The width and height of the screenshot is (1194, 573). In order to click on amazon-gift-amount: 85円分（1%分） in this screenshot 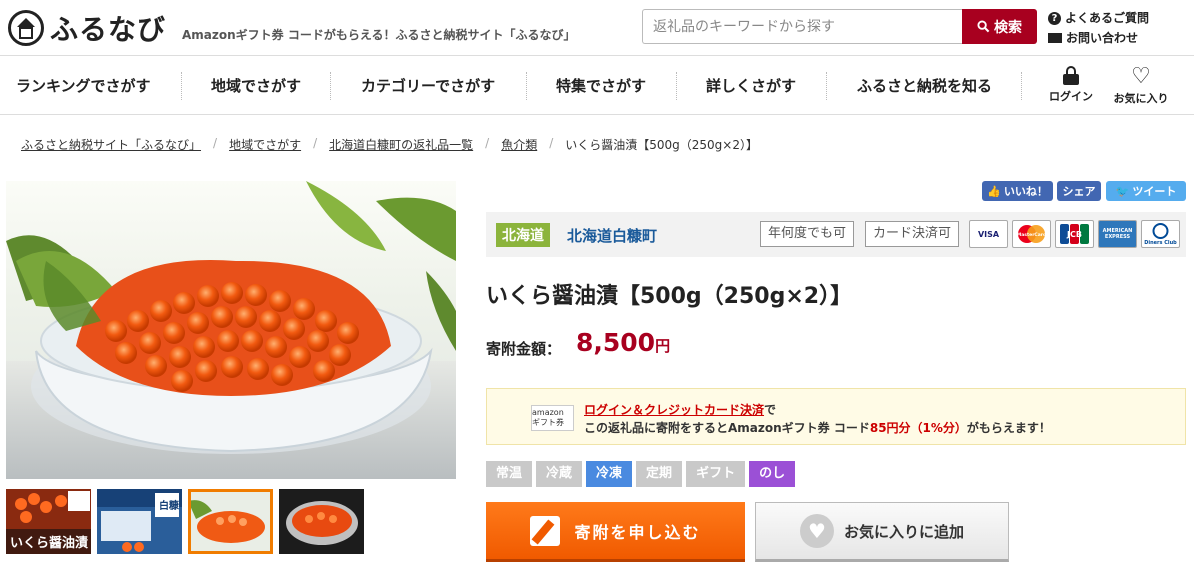, I will do `click(918, 428)`.